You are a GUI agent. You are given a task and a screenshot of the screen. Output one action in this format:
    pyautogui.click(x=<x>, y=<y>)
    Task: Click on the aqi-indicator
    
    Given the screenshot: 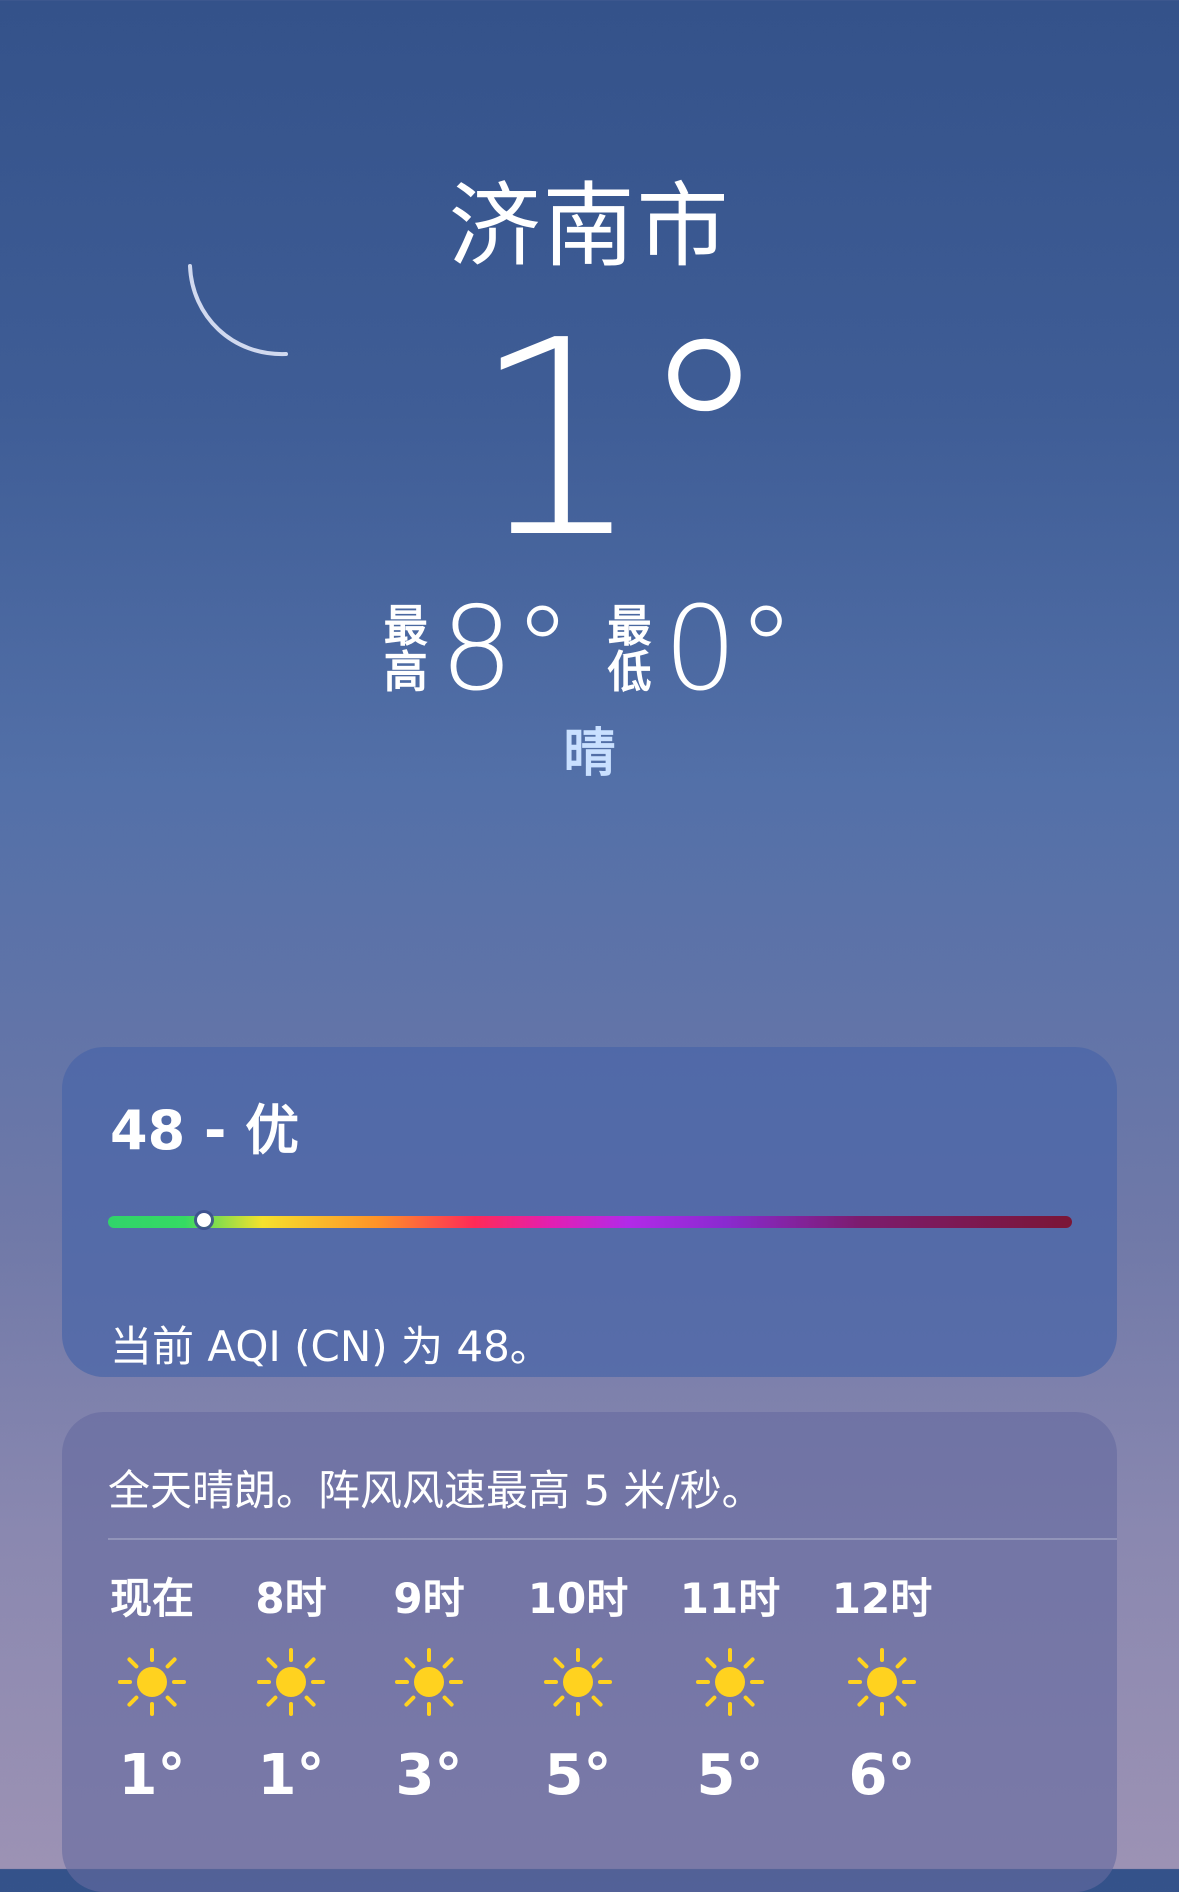 What is the action you would take?
    pyautogui.click(x=204, y=1220)
    